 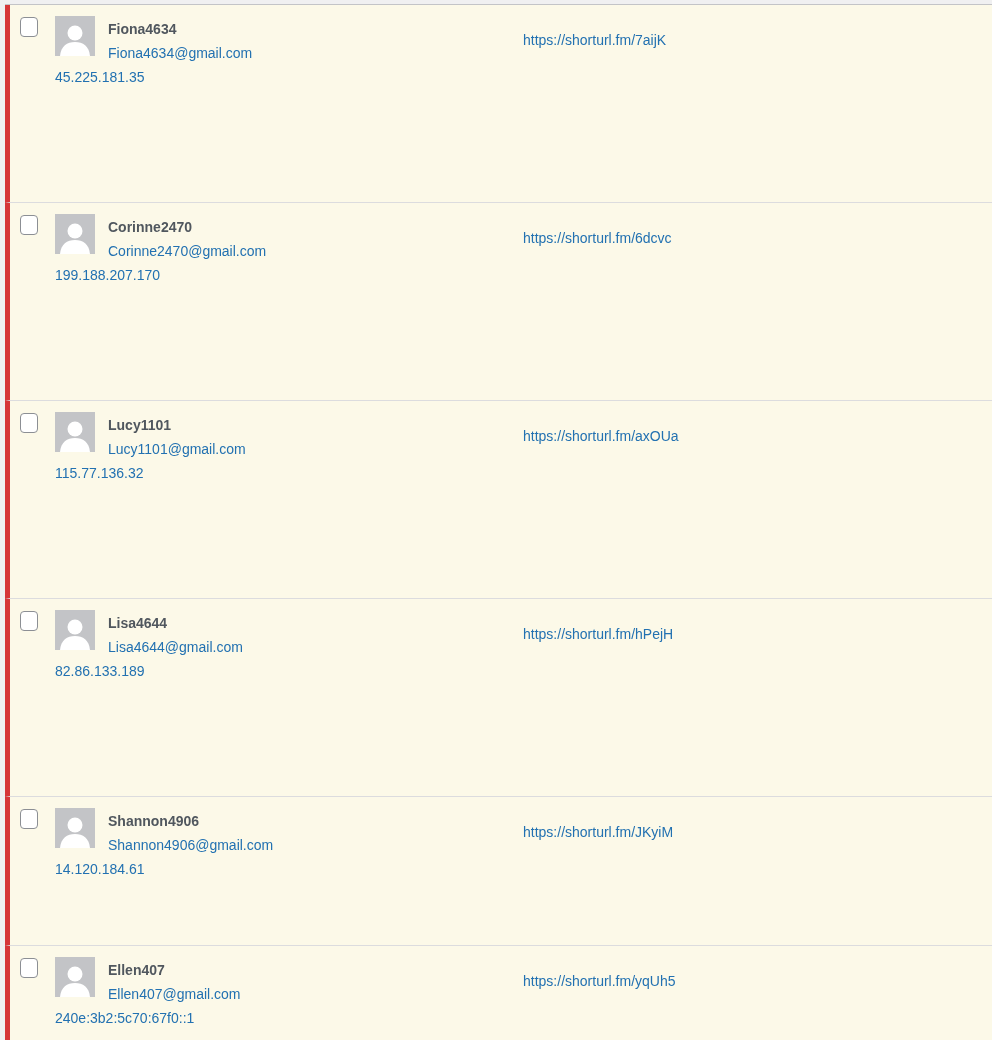 What do you see at coordinates (175, 647) in the screenshot?
I see `author-email-link: Lisa4644@gmail.com` at bounding box center [175, 647].